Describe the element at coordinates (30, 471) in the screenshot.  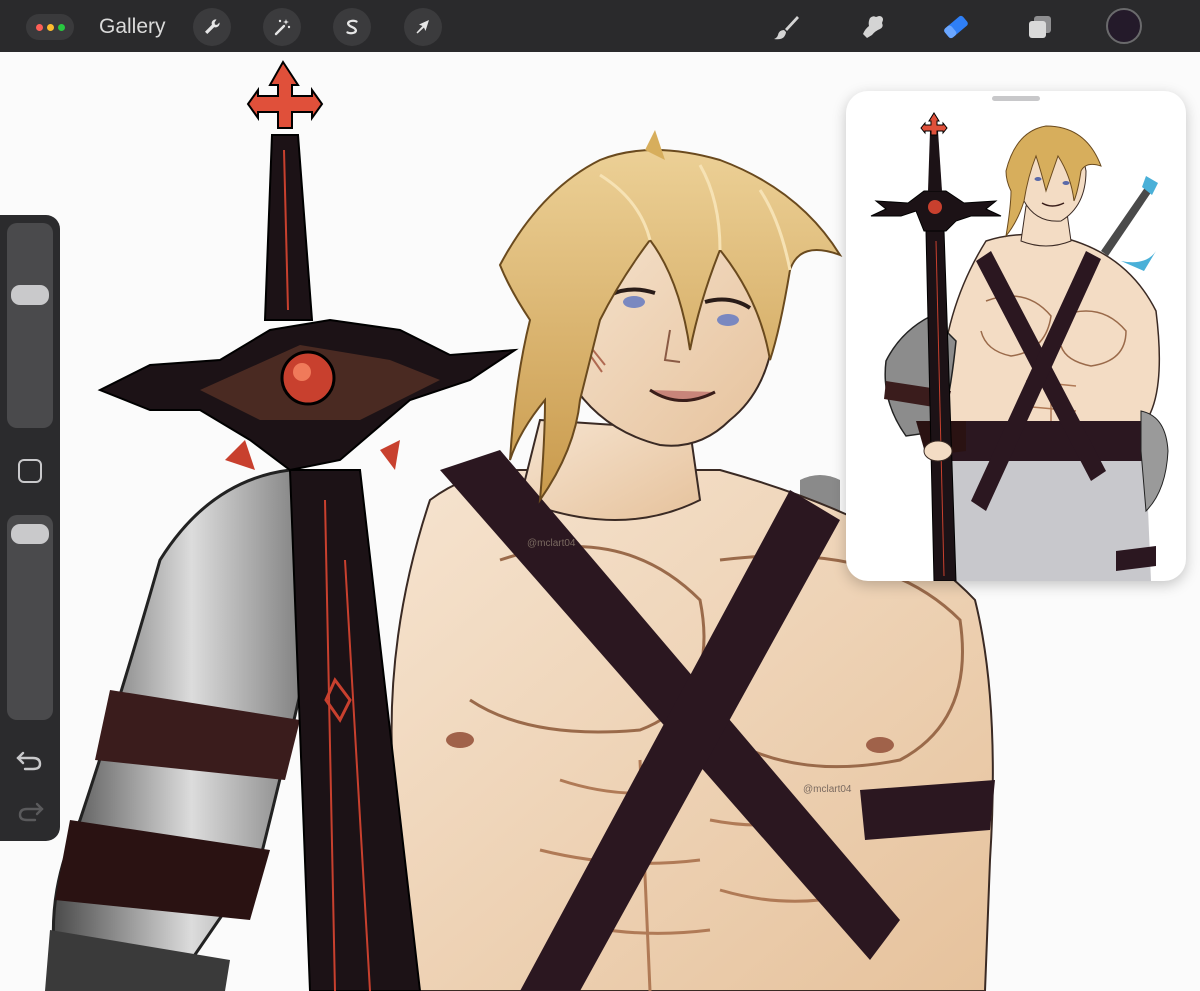
I see `modify-square-icon` at that location.